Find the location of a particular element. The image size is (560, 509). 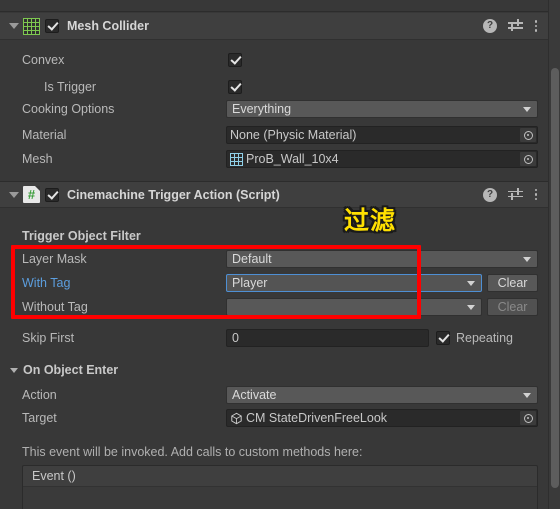

dropdown-layer-mask: Default is located at coordinates (382, 259).